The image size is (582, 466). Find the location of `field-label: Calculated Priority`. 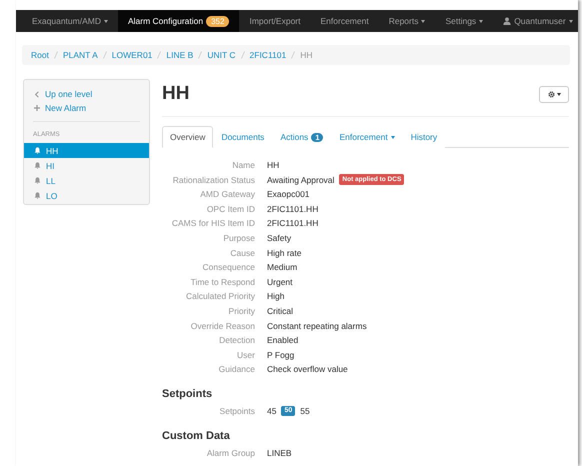

field-label: Calculated Priority is located at coordinates (220, 297).